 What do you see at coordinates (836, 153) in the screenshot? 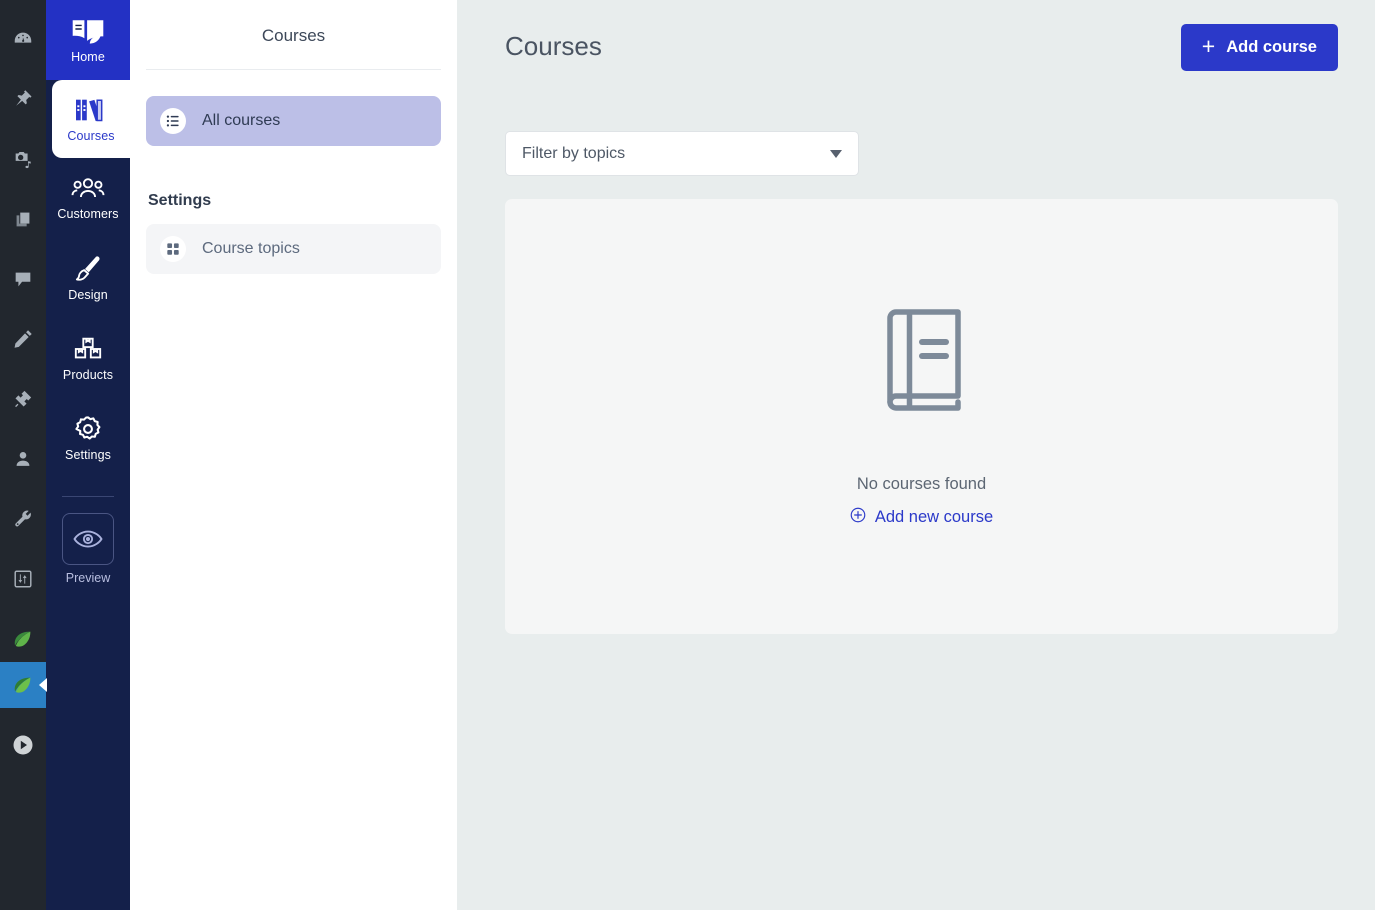
I see `chevron-down-icon` at bounding box center [836, 153].